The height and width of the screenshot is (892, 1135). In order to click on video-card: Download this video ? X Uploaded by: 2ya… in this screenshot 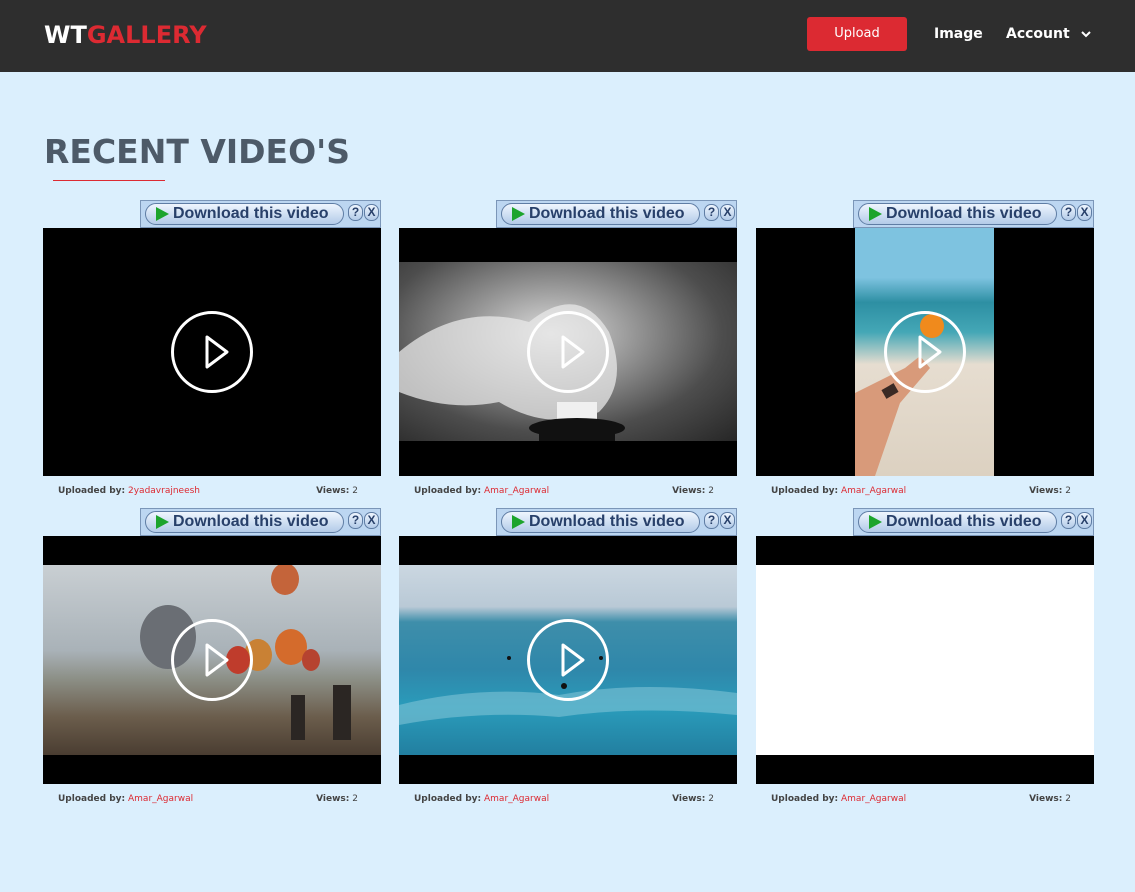, I will do `click(212, 352)`.